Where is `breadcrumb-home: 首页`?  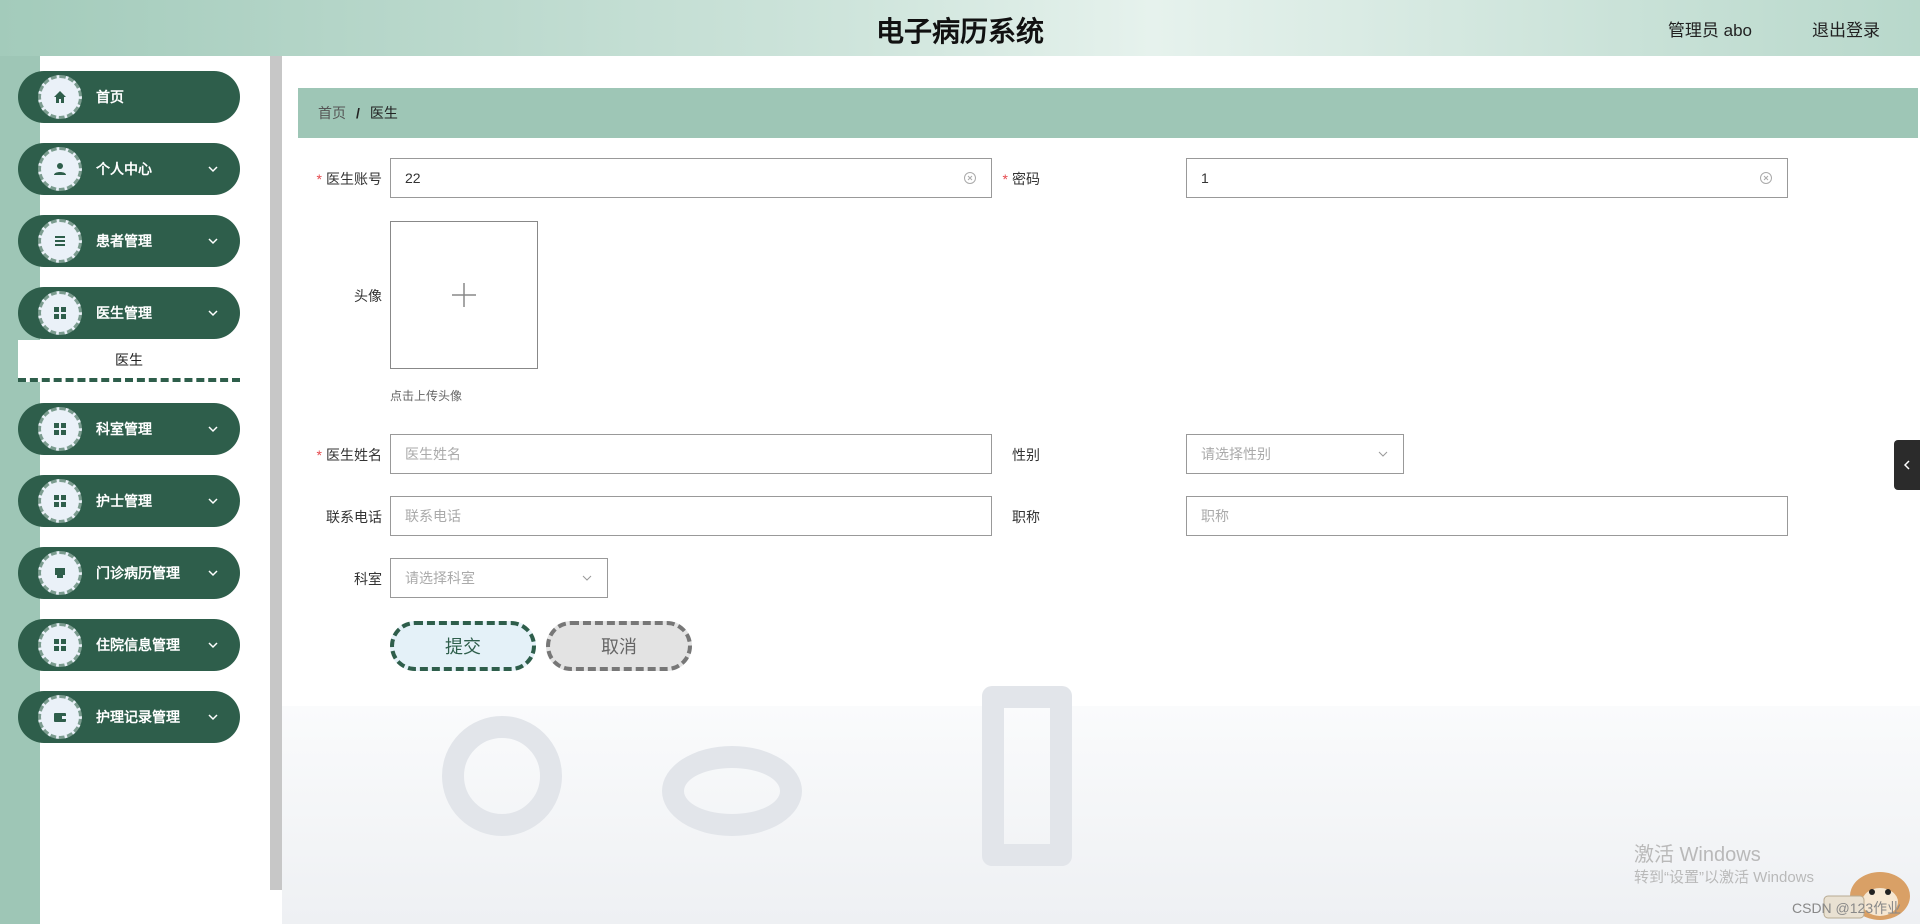 breadcrumb-home: 首页 is located at coordinates (332, 113).